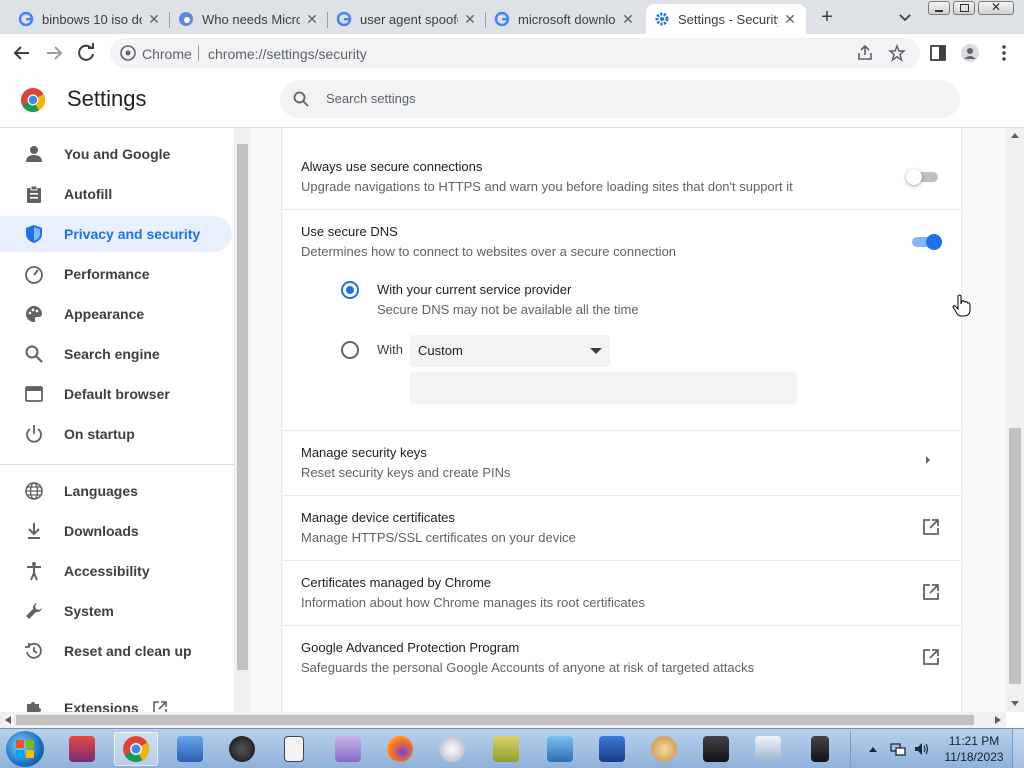 The image size is (1024, 768). What do you see at coordinates (86, 53) in the screenshot?
I see `reload-icon` at bounding box center [86, 53].